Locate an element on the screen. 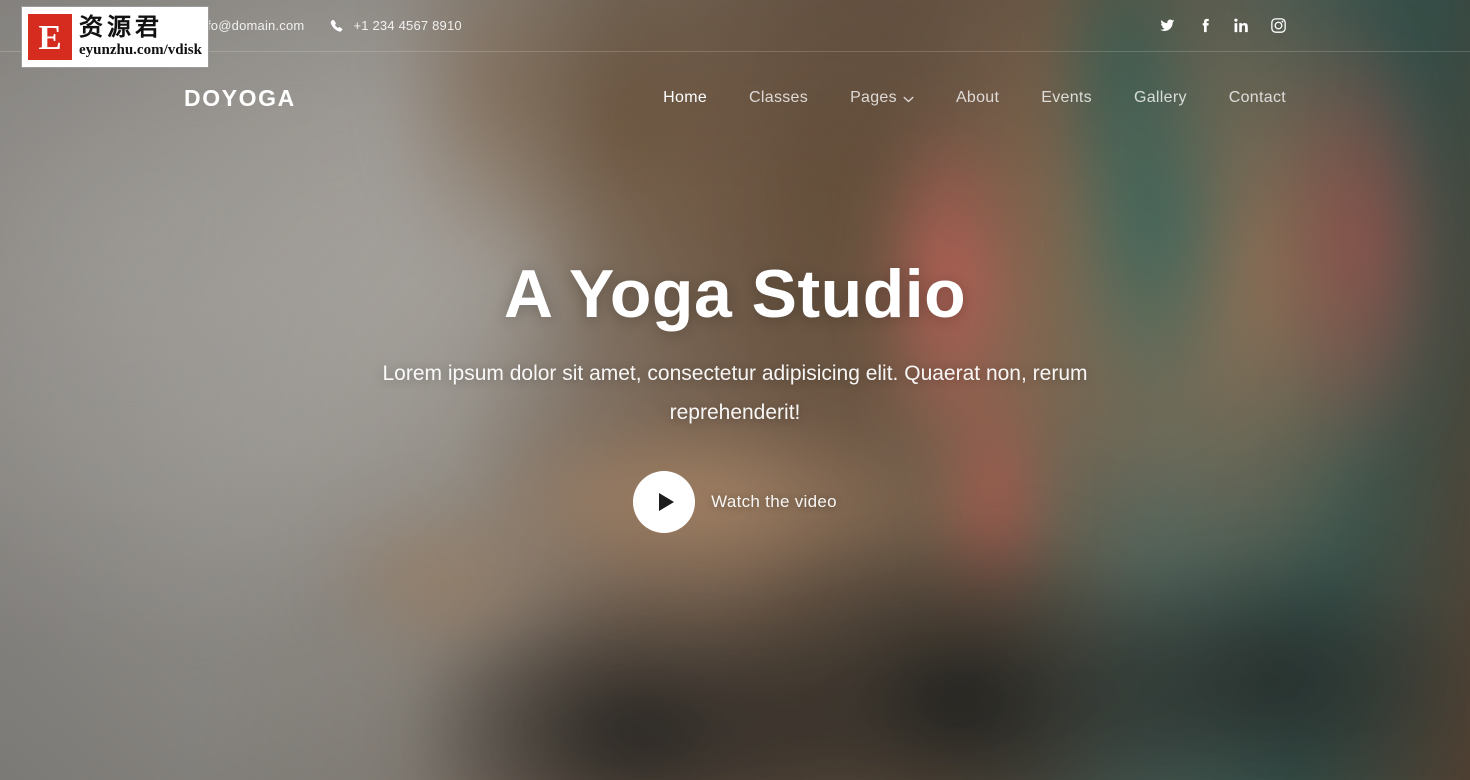 The image size is (1470, 780). nav-item-classes: Classes is located at coordinates (778, 98).